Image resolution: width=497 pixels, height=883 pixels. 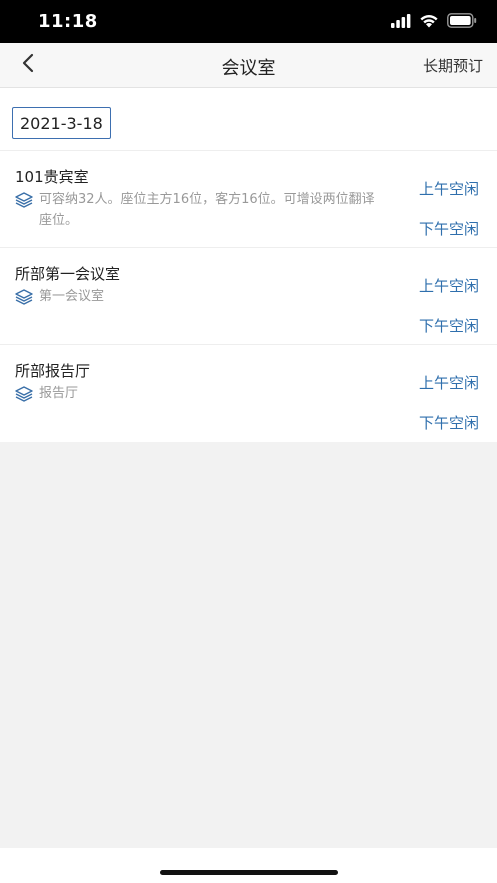 I want to click on room-item: 所部第一会议室 第一会议室 上午空闲 下午空闲, so click(x=248, y=296).